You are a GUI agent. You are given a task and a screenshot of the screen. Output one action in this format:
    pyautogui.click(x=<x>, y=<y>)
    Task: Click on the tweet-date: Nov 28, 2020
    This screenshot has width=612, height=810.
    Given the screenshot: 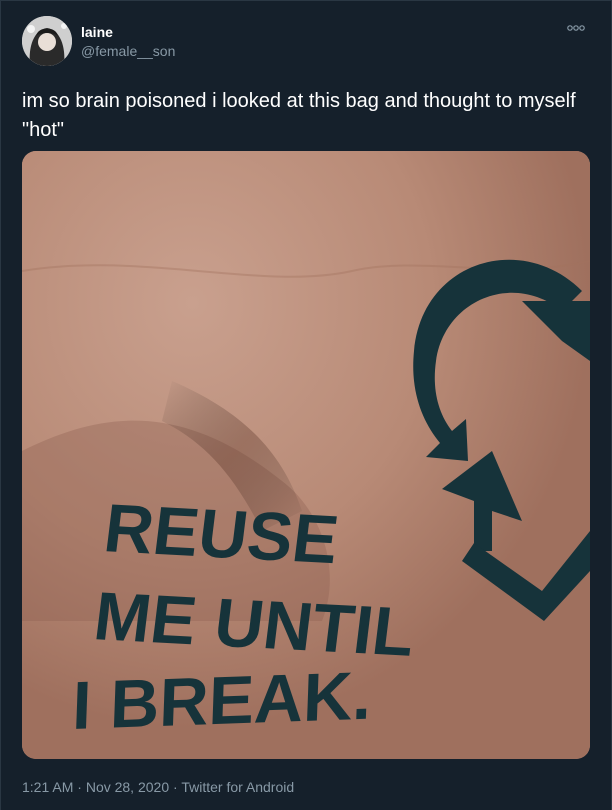 What is the action you would take?
    pyautogui.click(x=127, y=787)
    